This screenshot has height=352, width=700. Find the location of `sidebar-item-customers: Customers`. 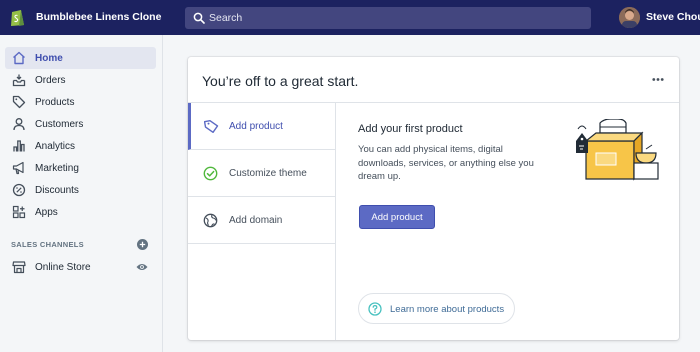

sidebar-item-customers: Customers is located at coordinates (80, 124).